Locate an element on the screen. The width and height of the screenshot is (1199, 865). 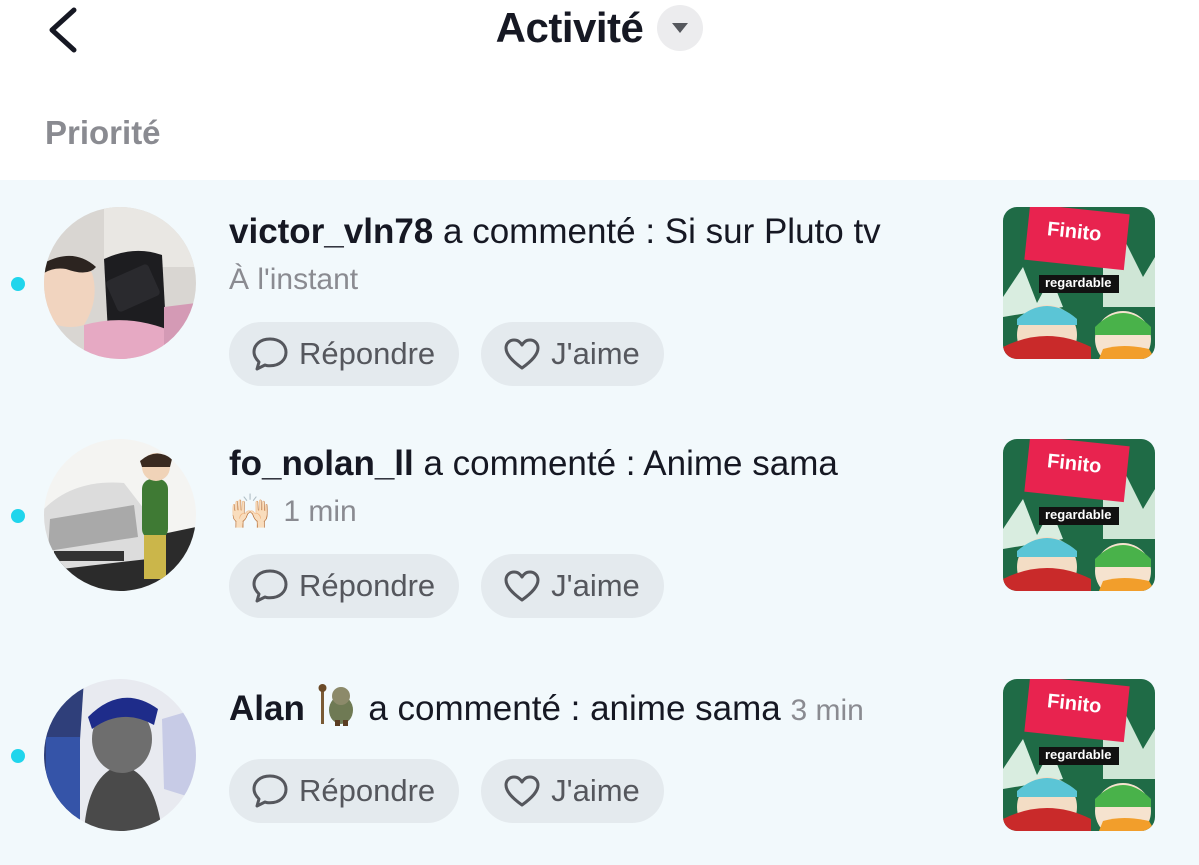
troll-sticker-icon is located at coordinates (335, 705).